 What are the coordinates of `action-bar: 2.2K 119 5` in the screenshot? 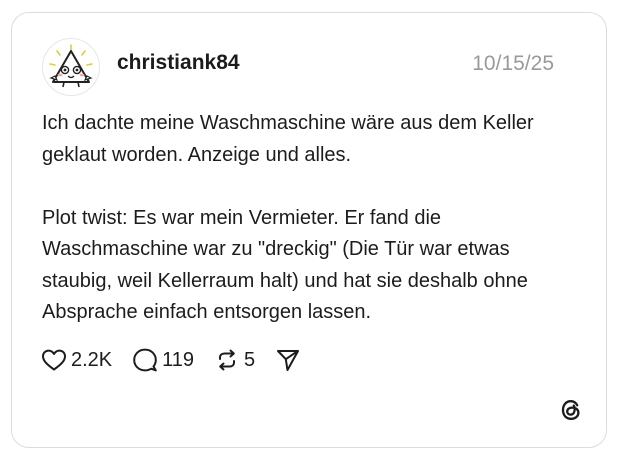 It's located at (181, 360).